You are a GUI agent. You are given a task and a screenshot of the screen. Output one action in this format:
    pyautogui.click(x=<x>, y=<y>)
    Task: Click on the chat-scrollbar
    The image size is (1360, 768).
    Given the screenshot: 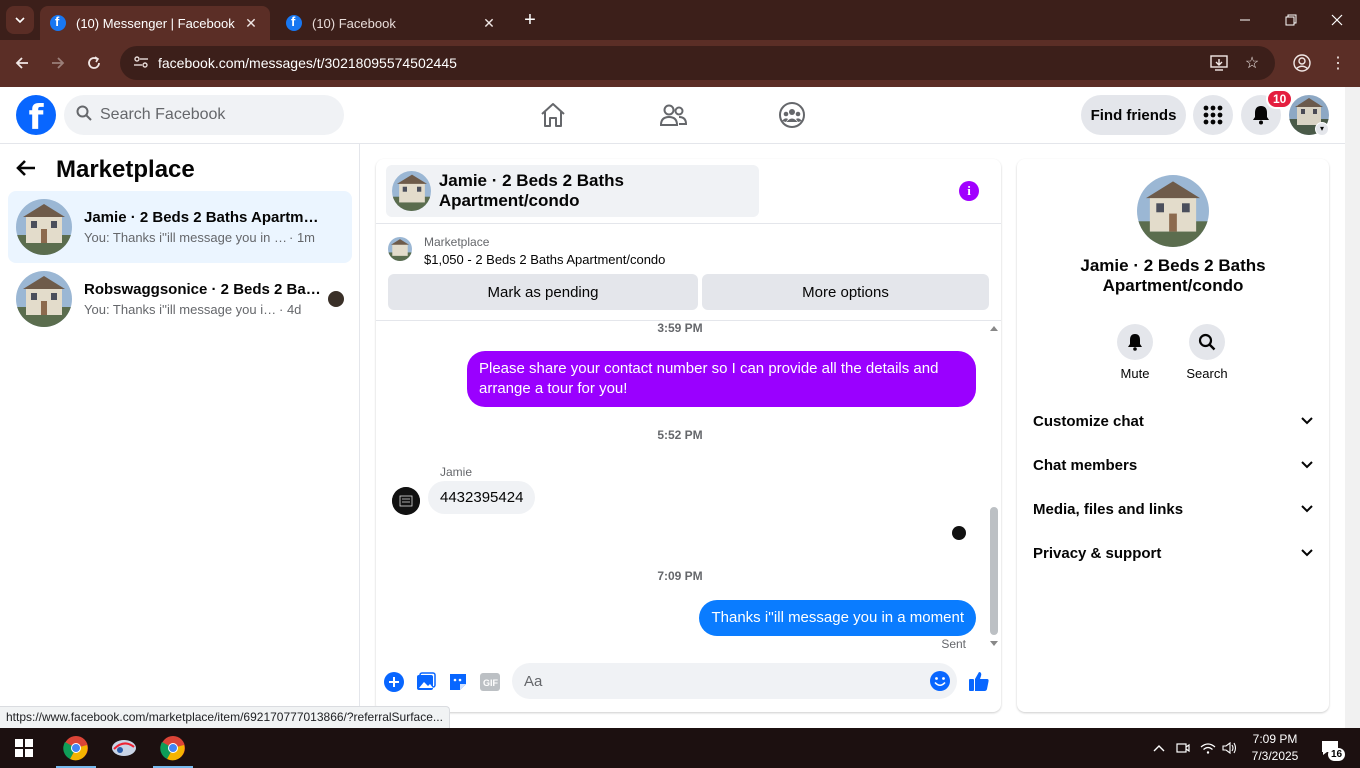 What is the action you would take?
    pyautogui.click(x=994, y=486)
    